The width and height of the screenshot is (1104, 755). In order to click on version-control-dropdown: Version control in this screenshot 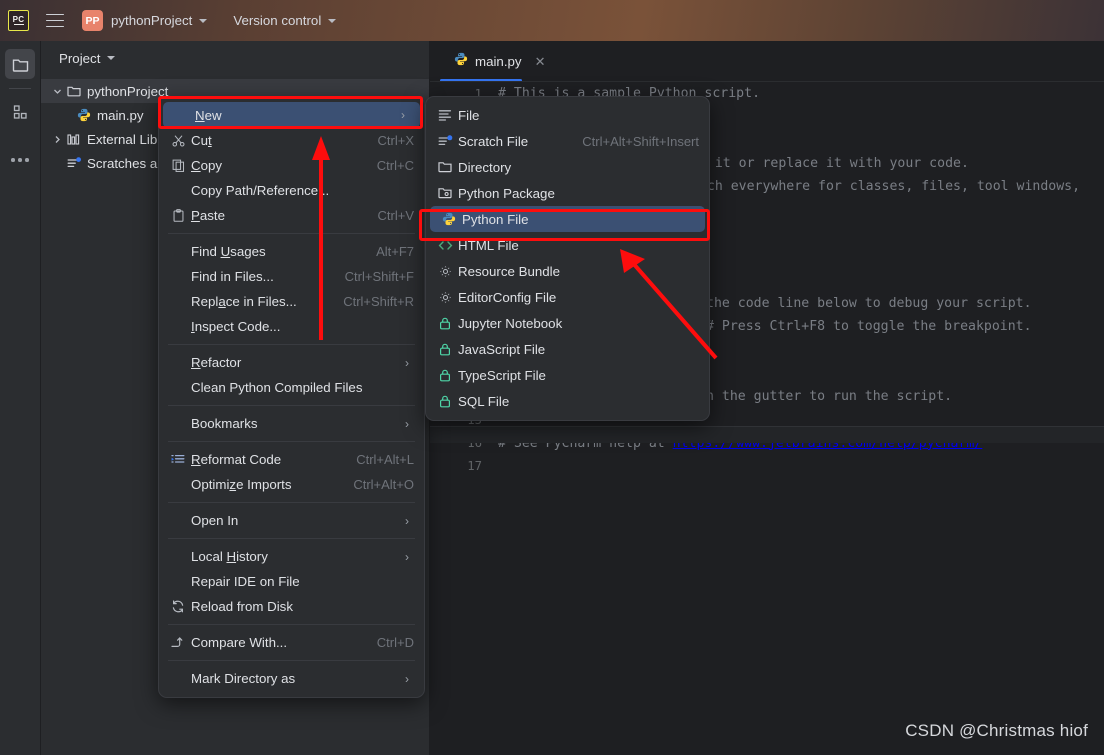, I will do `click(285, 20)`.